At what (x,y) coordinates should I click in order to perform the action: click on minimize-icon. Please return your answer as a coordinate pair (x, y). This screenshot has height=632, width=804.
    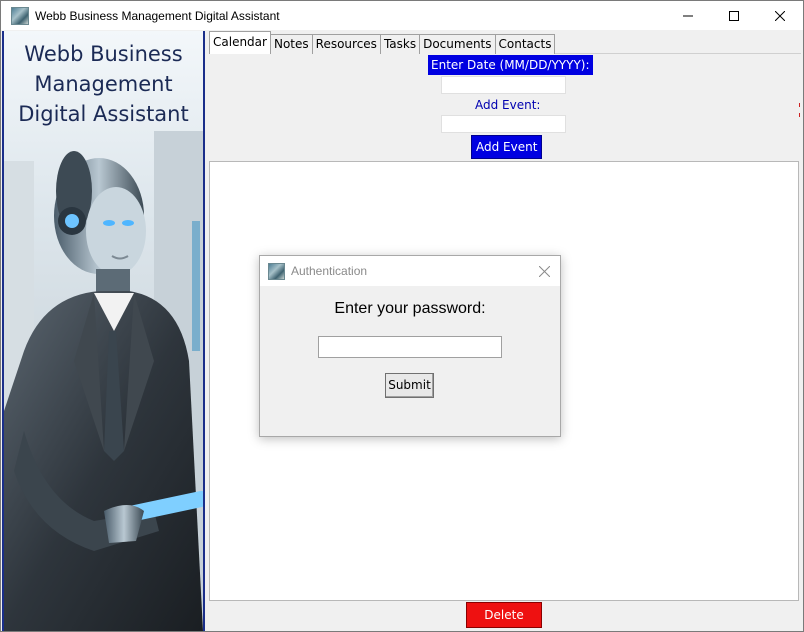
    Looking at the image, I should click on (688, 15).